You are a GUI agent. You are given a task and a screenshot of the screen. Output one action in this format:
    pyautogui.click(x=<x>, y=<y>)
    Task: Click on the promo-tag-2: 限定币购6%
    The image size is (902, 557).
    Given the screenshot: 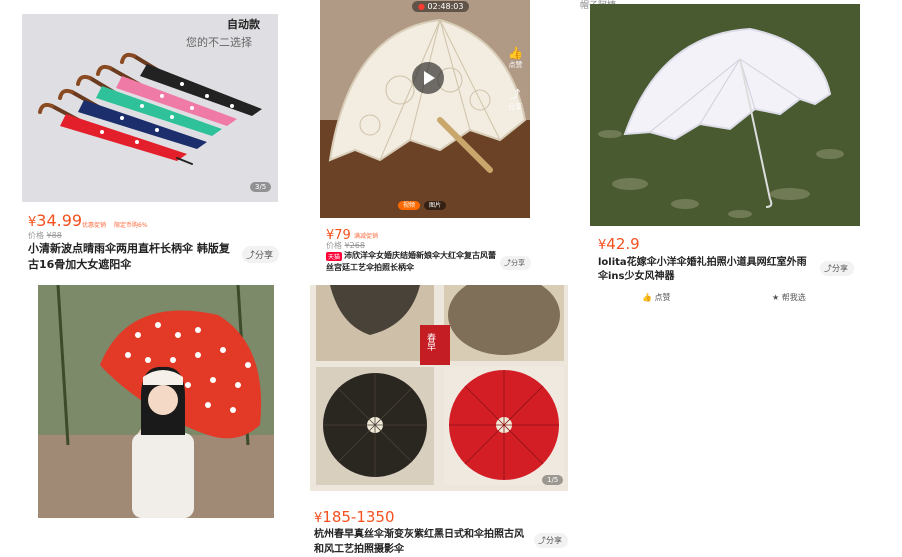 What is the action you would take?
    pyautogui.click(x=131, y=225)
    